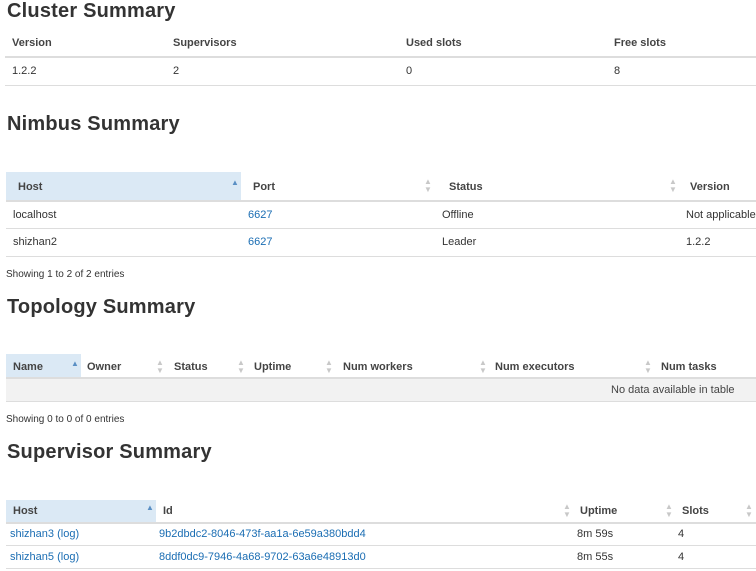 This screenshot has width=756, height=571. I want to click on nimbus-table-info: Showing 1 to 2 of 2 entries, so click(65, 274).